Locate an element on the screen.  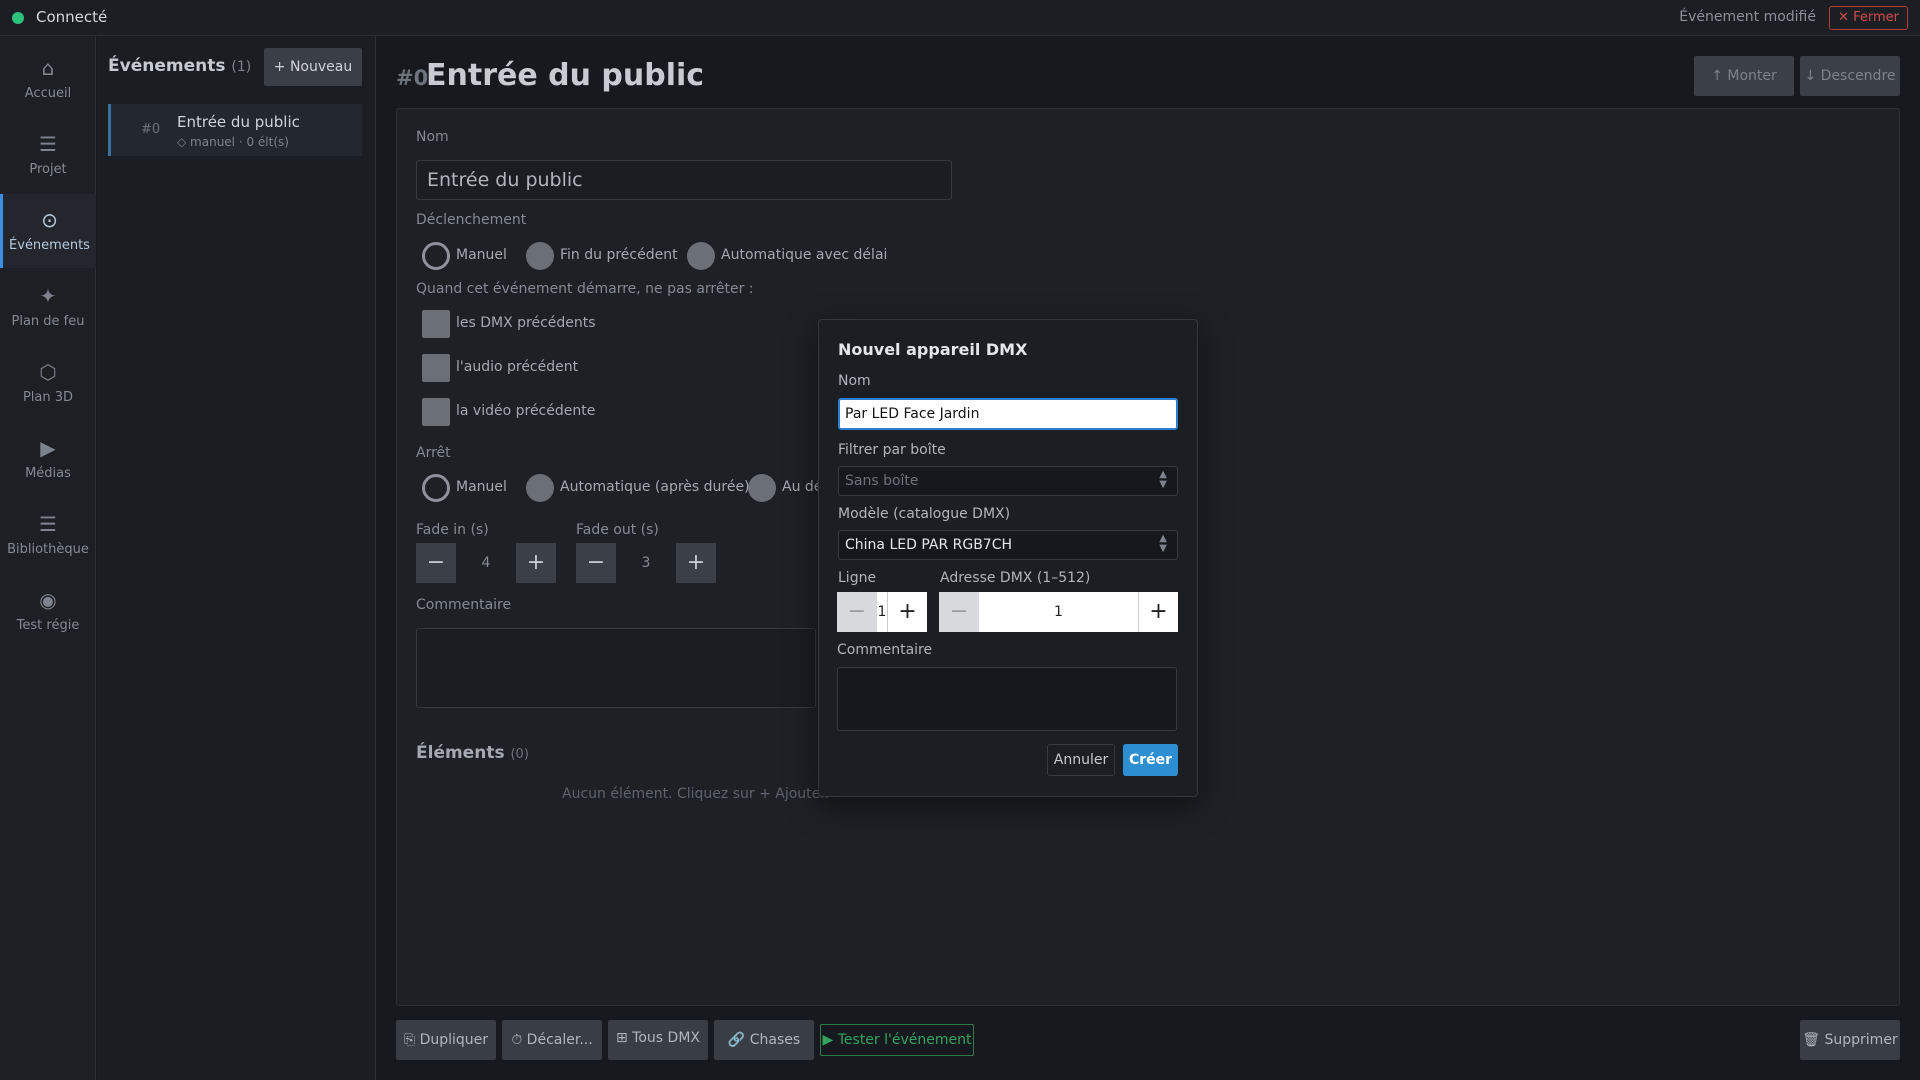
nav-label: Bibliothèque is located at coordinates (48, 549).